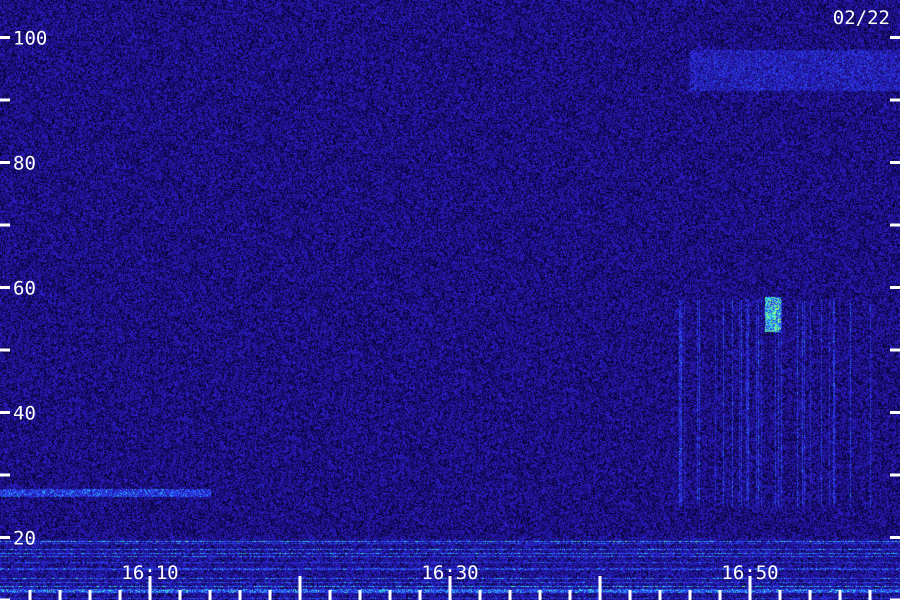 The height and width of the screenshot is (600, 900). I want to click on y-tick-label-40: 40, so click(24, 414).